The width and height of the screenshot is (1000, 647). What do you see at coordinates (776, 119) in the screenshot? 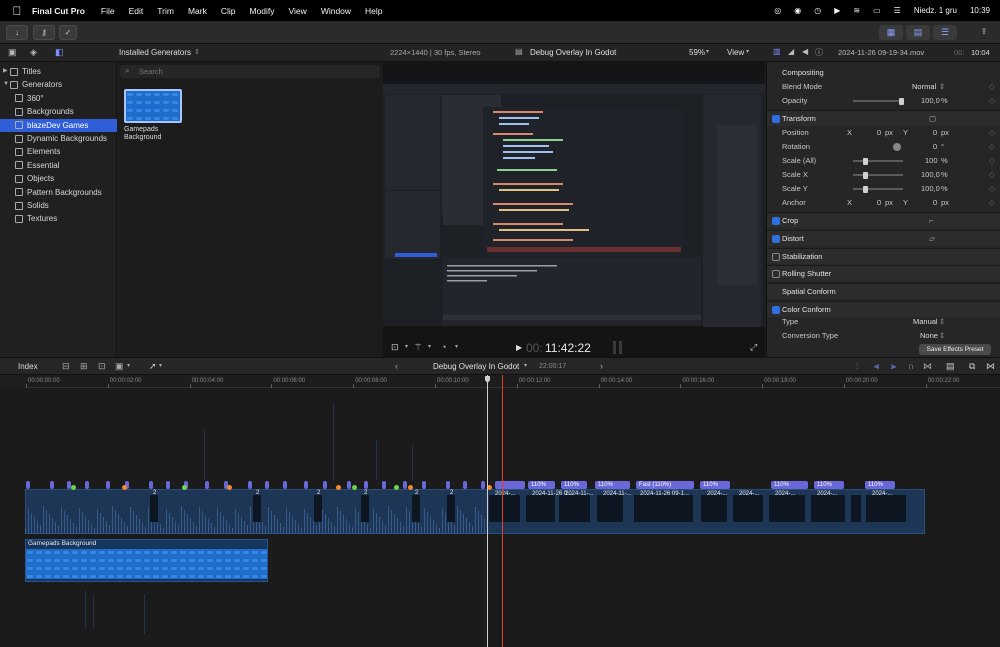
I see `transform-checkbox` at bounding box center [776, 119].